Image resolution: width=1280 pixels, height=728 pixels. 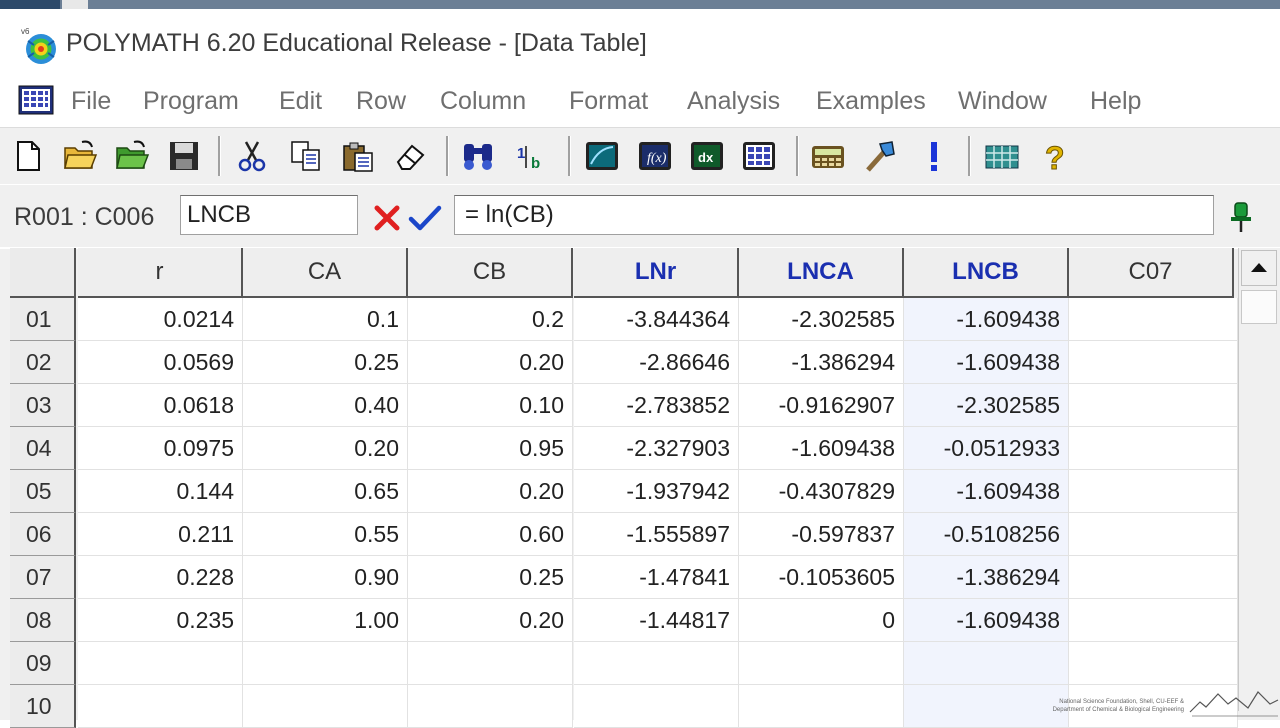 What do you see at coordinates (160, 273) in the screenshot?
I see `column-header: r` at bounding box center [160, 273].